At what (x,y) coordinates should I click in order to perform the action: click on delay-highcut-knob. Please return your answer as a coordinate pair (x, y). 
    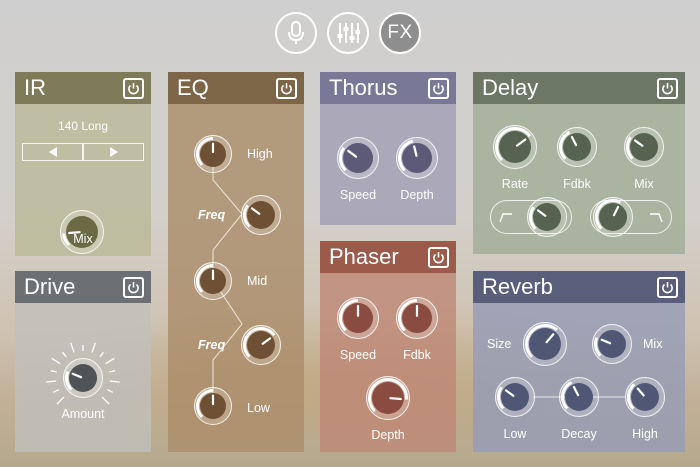
    Looking at the image, I should click on (613, 217).